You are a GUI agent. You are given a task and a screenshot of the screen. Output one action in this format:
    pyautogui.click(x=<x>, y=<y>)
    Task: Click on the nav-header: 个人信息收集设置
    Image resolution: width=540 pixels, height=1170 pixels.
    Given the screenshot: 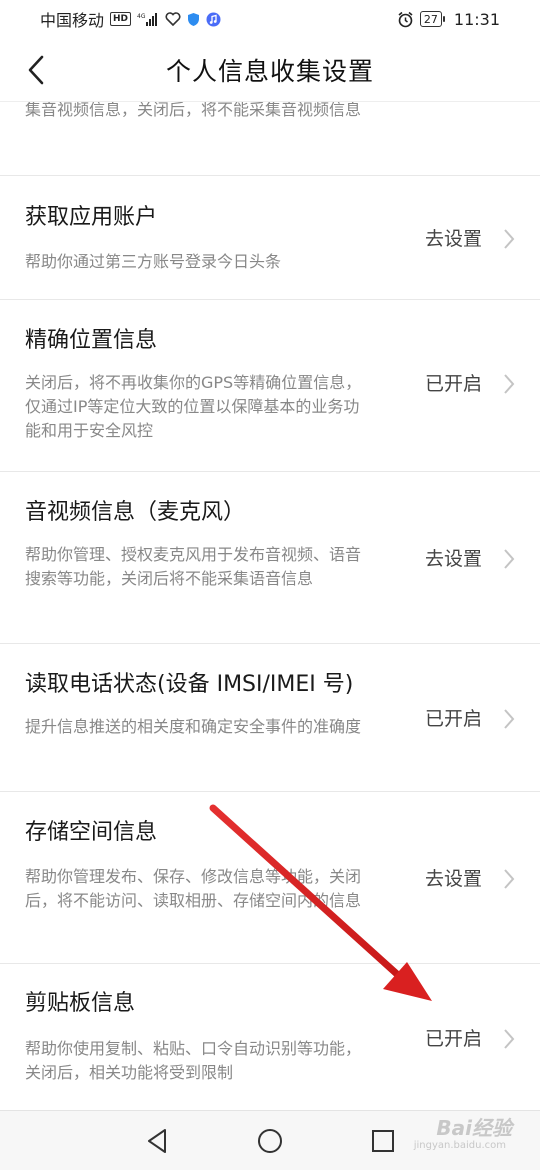 What is the action you would take?
    pyautogui.click(x=270, y=70)
    